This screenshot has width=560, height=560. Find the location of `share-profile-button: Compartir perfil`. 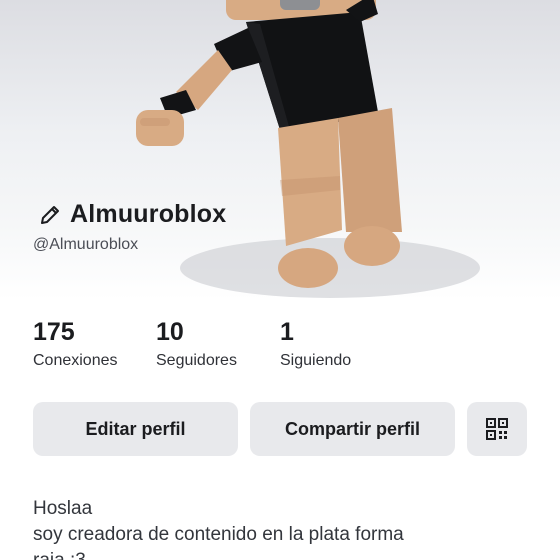

share-profile-button: Compartir perfil is located at coordinates (352, 429).